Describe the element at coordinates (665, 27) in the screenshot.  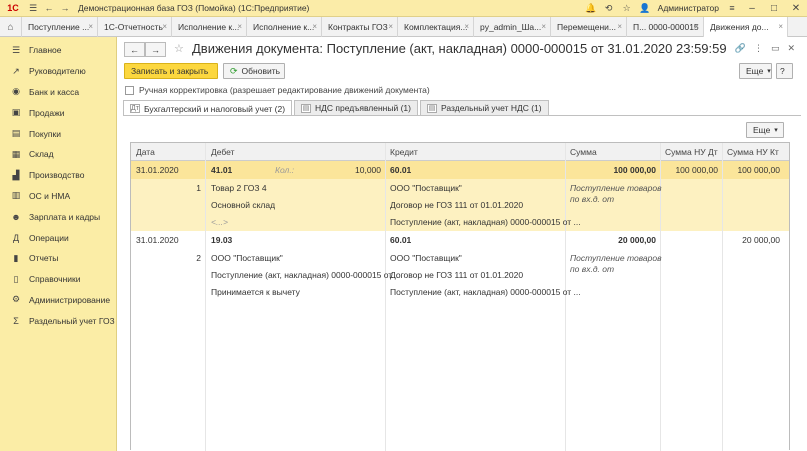
I see `tab-window: П... 0000-000015 ×` at that location.